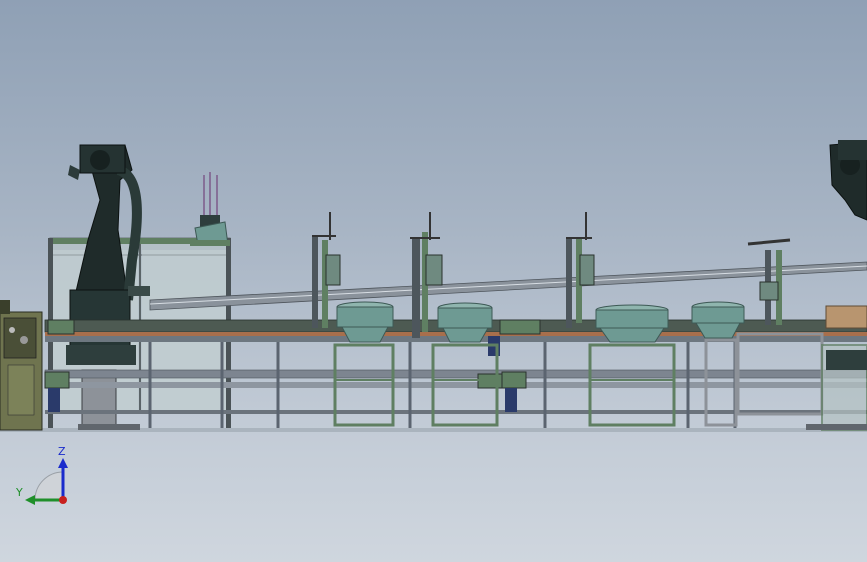 The width and height of the screenshot is (867, 562). Describe the element at coordinates (41, 475) in the screenshot. I see `coordinate-triad: Z Y` at that location.